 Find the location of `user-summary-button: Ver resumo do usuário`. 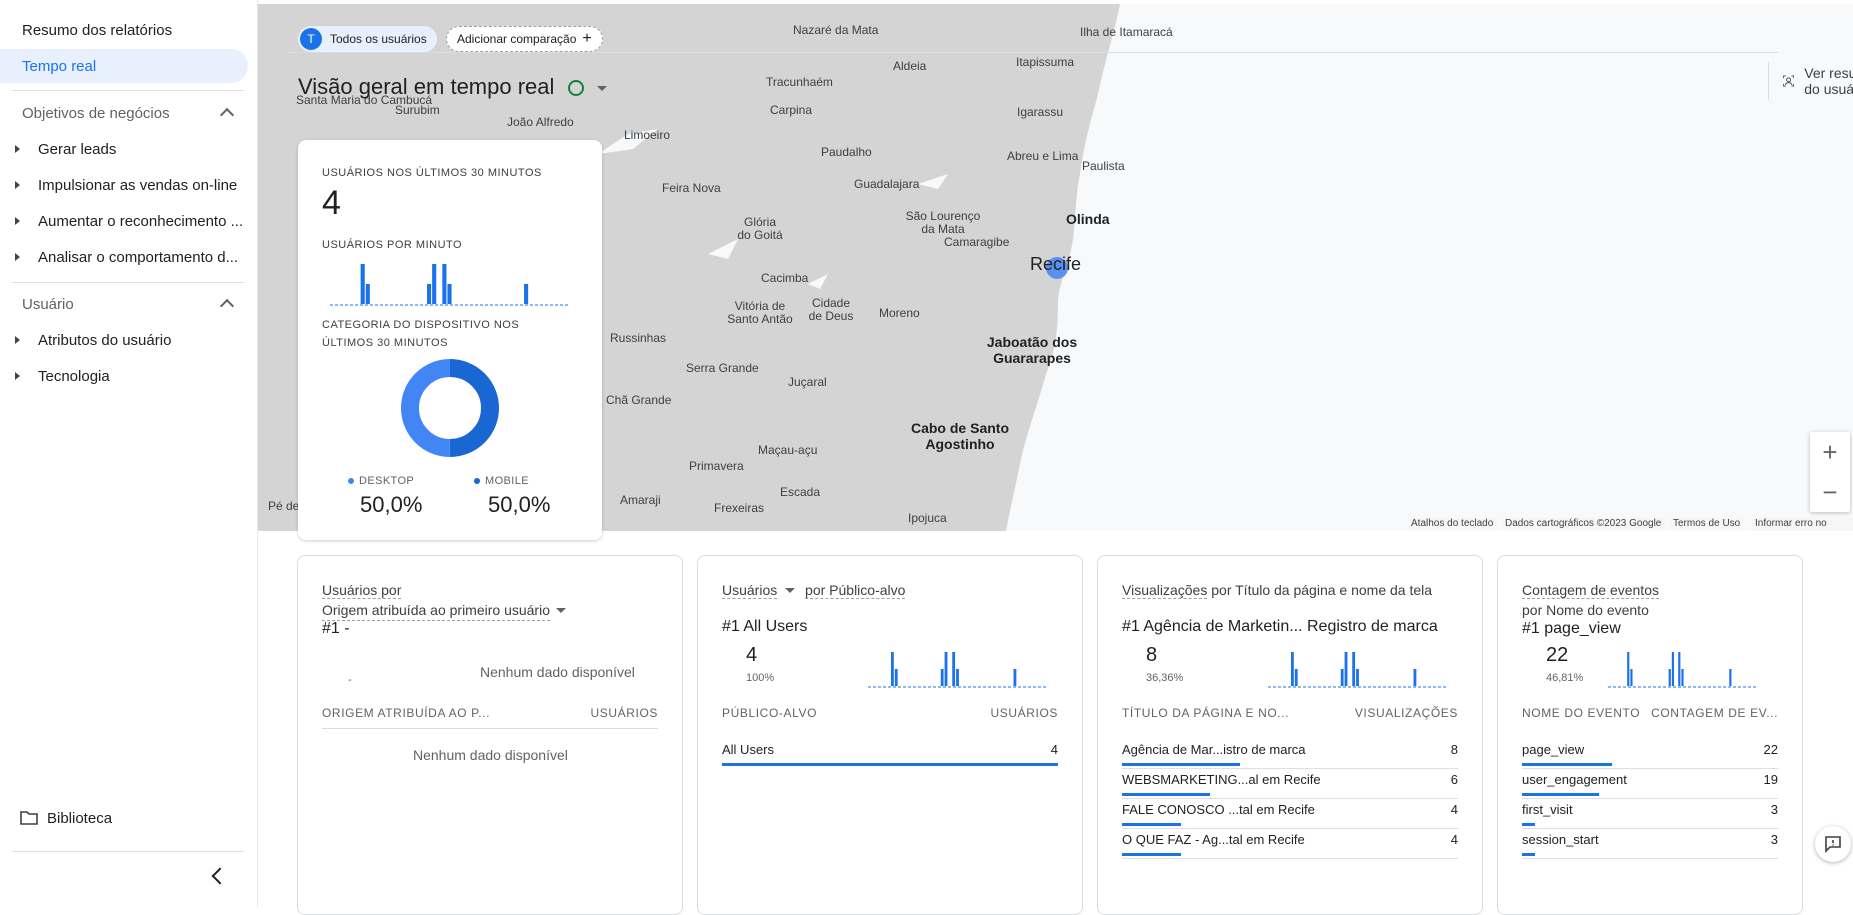

user-summary-button: Ver resumo do usuário is located at coordinates (1818, 81).